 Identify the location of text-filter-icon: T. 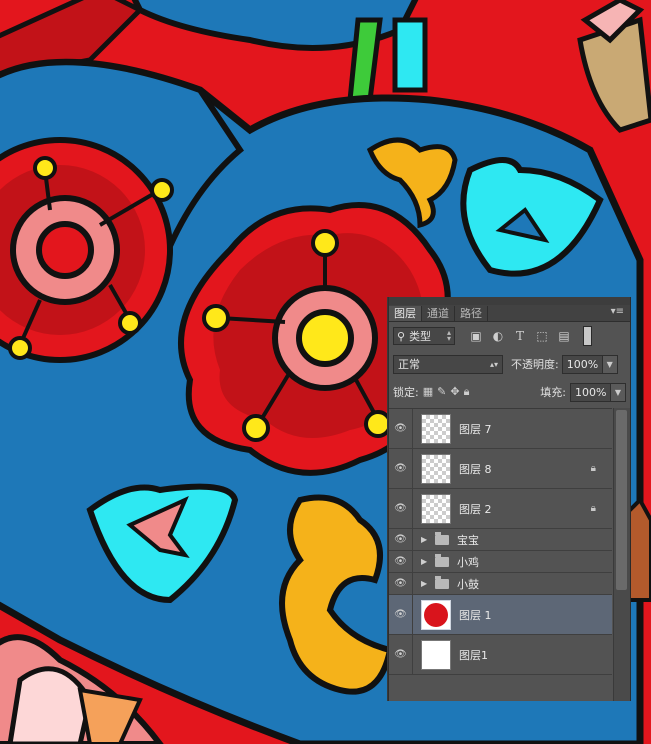
(520, 336).